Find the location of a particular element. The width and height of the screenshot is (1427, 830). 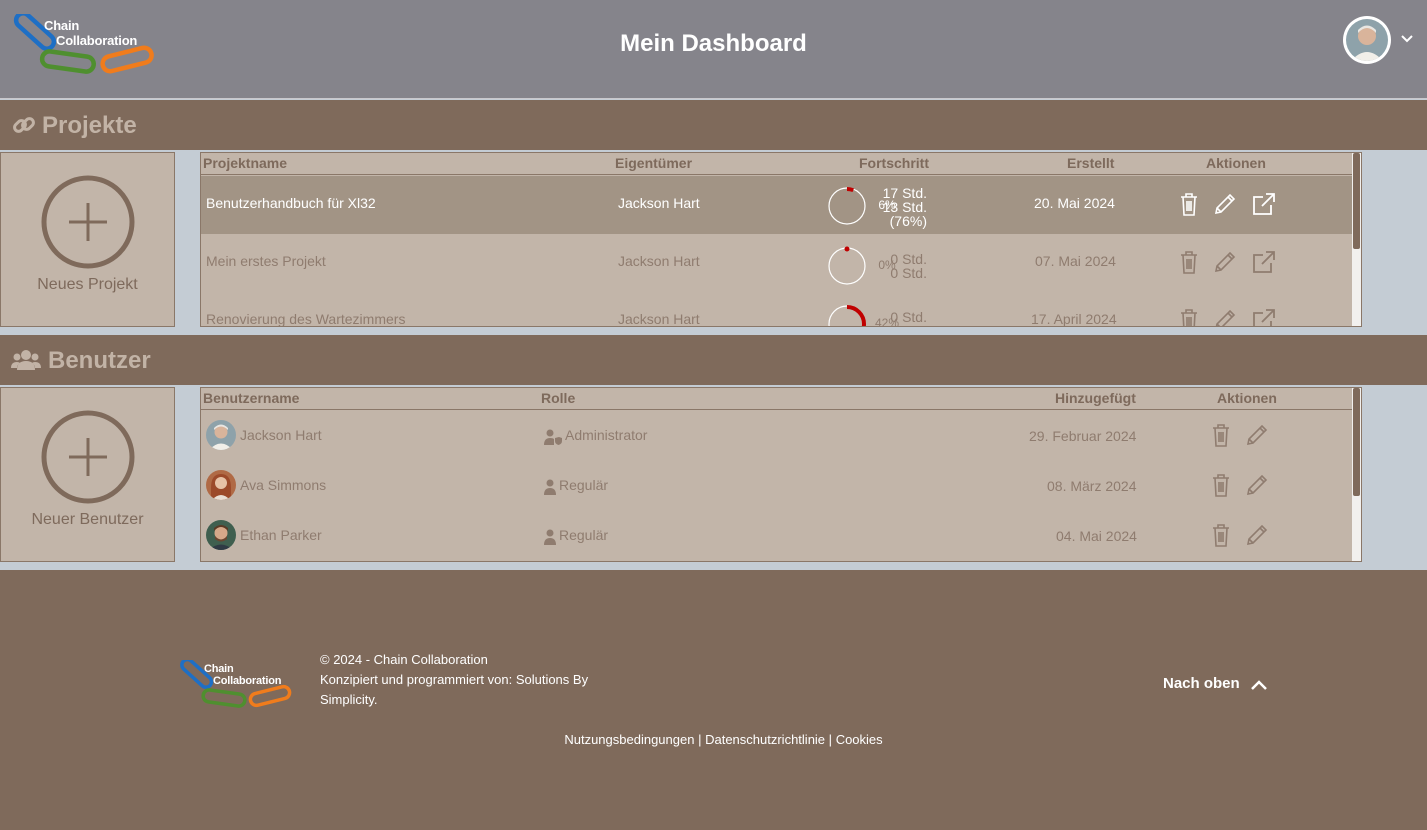

progress-ring: 6% is located at coordinates (861, 206).